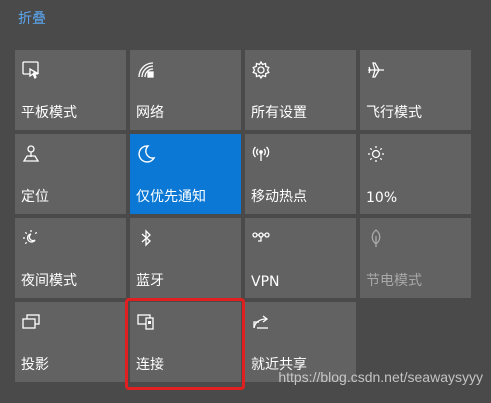 Image resolution: width=491 pixels, height=403 pixels. I want to click on tile-label: 所有设置, so click(279, 113).